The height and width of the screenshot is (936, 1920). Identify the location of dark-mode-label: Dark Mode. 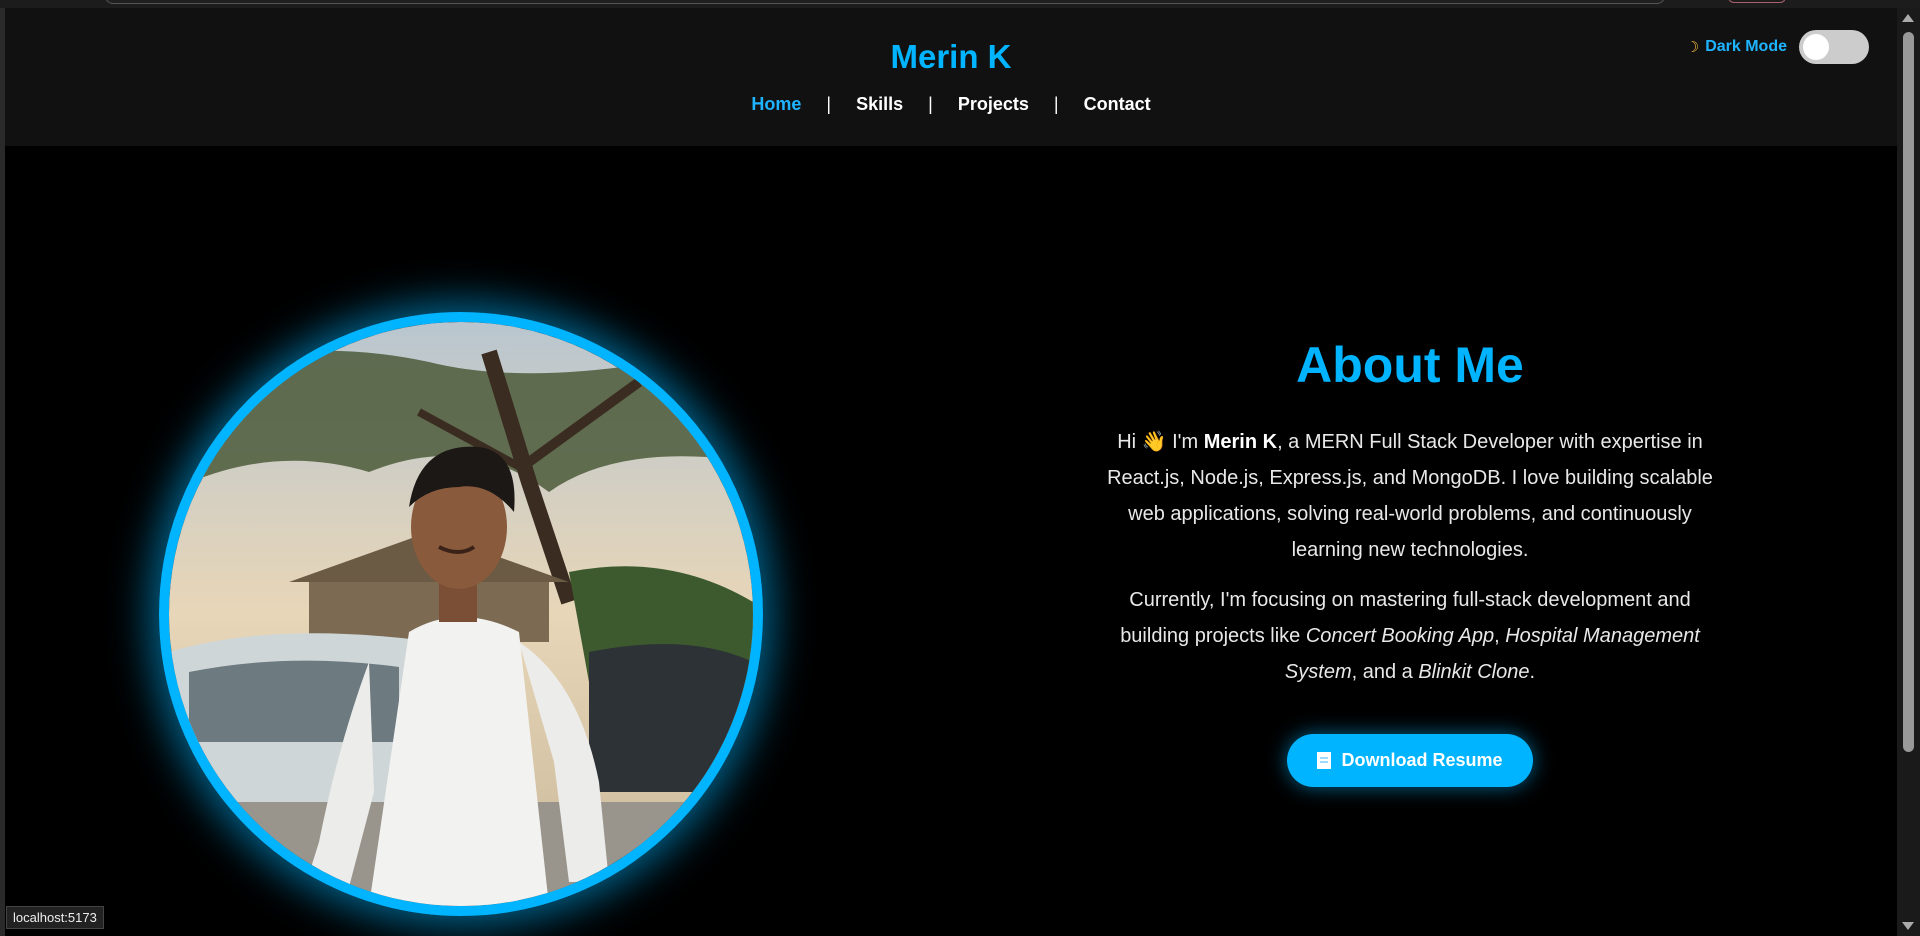
(1746, 46).